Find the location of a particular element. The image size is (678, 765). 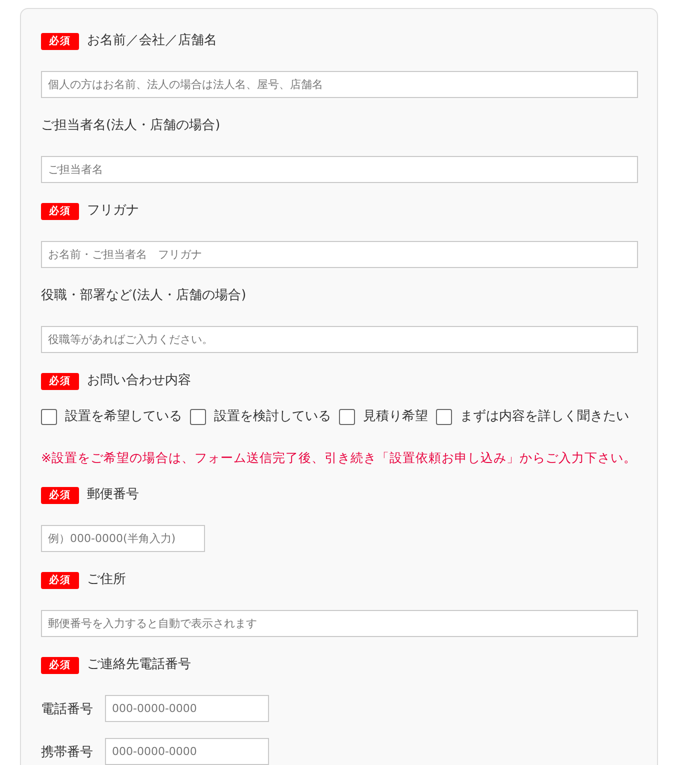

field-label: ご連絡先電話番号 is located at coordinates (139, 665).